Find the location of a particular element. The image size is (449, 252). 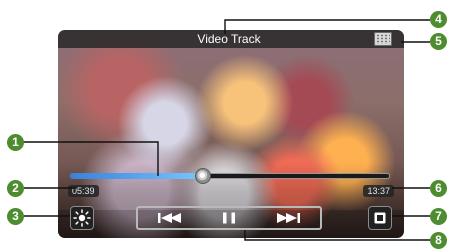

grid-button is located at coordinates (383, 39).